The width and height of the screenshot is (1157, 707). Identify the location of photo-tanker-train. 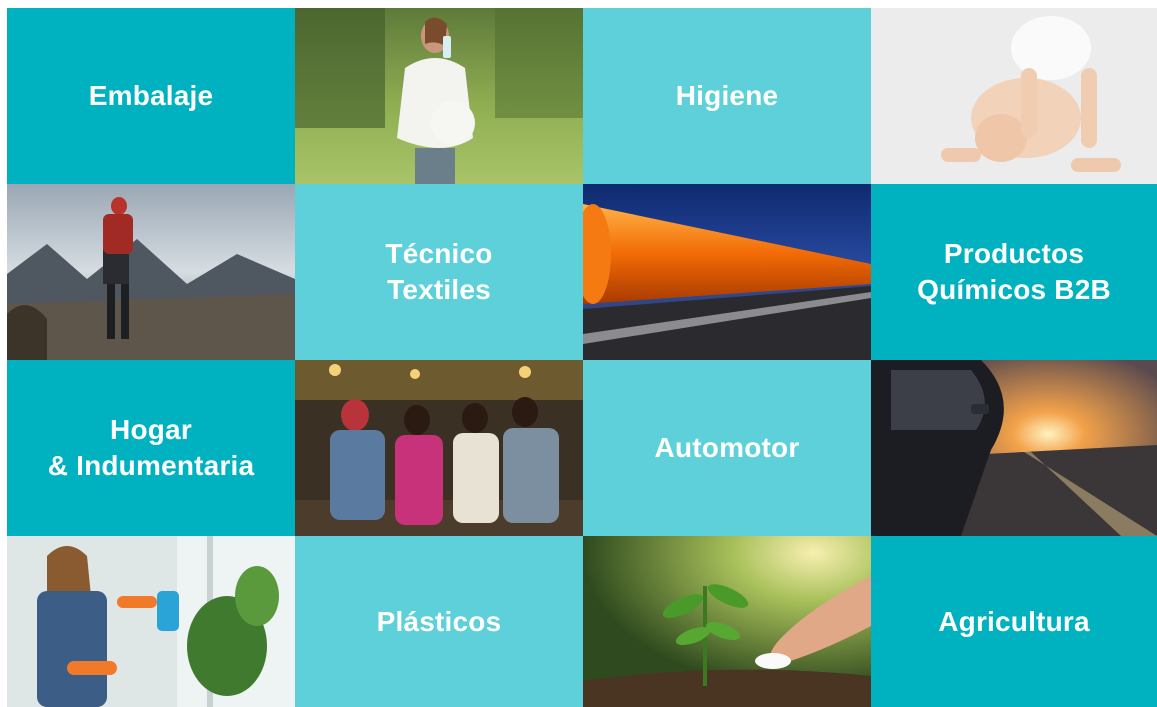
(727, 272).